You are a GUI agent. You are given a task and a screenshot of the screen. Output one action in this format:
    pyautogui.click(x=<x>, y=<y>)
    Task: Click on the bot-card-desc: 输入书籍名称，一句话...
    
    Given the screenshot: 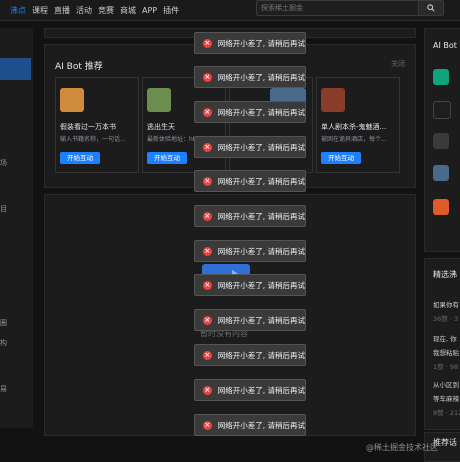 What is the action you would take?
    pyautogui.click(x=93, y=139)
    